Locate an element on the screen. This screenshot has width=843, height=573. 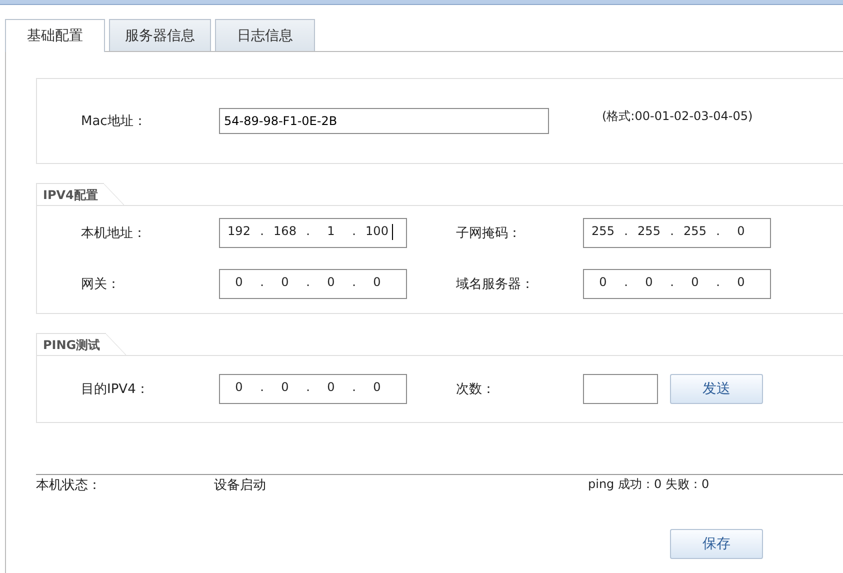
tab: 日志信息 is located at coordinates (265, 35).